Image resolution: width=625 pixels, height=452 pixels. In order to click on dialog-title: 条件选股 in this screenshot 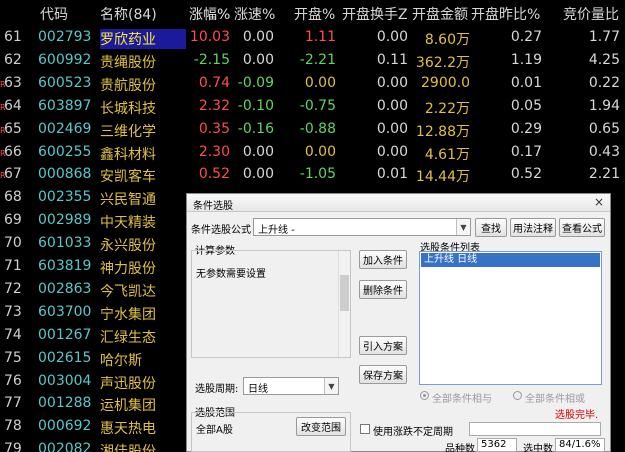, I will do `click(213, 206)`.